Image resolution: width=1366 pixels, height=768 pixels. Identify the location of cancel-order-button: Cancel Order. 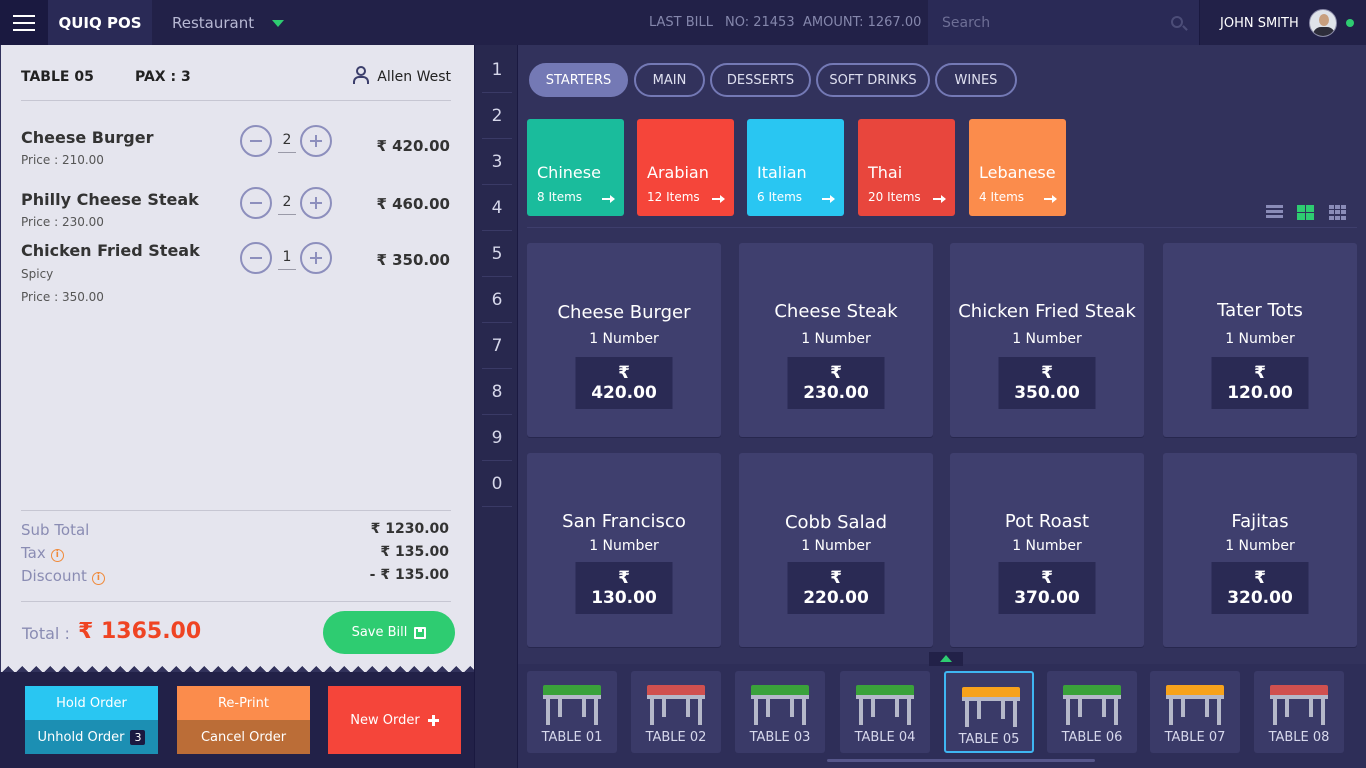
(243, 737).